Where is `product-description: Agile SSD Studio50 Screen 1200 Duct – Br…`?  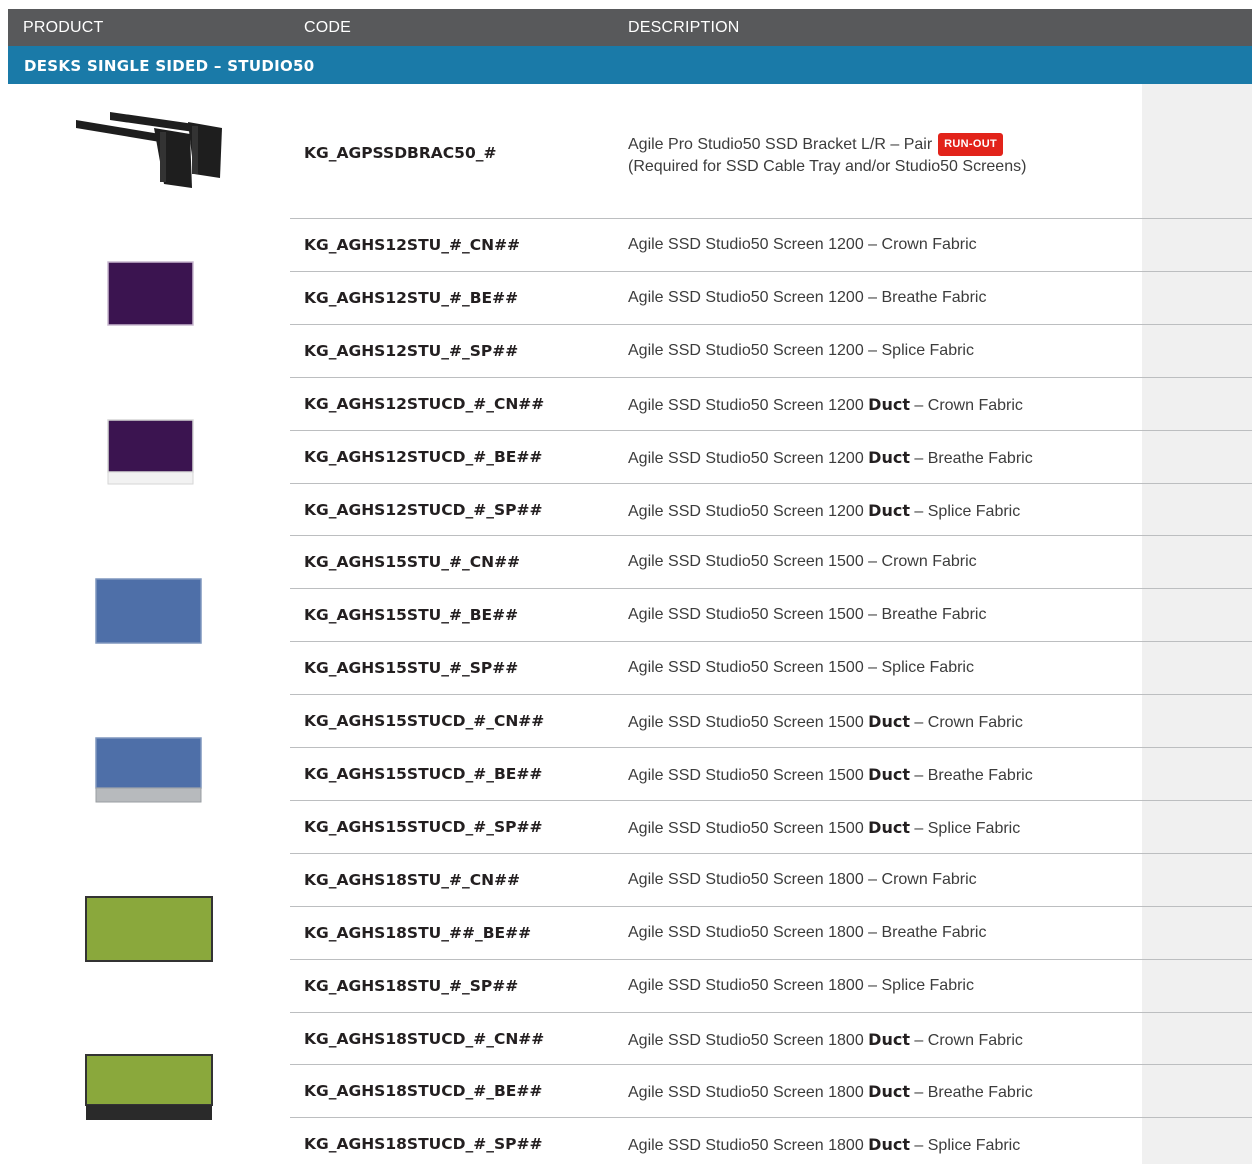 product-description: Agile SSD Studio50 Screen 1200 Duct – Br… is located at coordinates (830, 458).